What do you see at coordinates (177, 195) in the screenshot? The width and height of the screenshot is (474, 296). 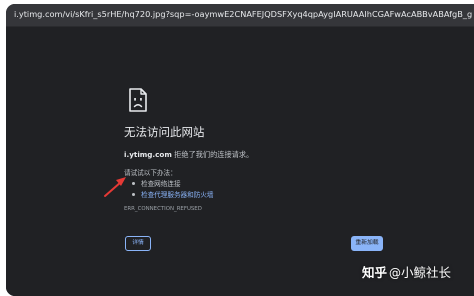 I see `suggestion-link: 检查代理服务器和防火墙` at bounding box center [177, 195].